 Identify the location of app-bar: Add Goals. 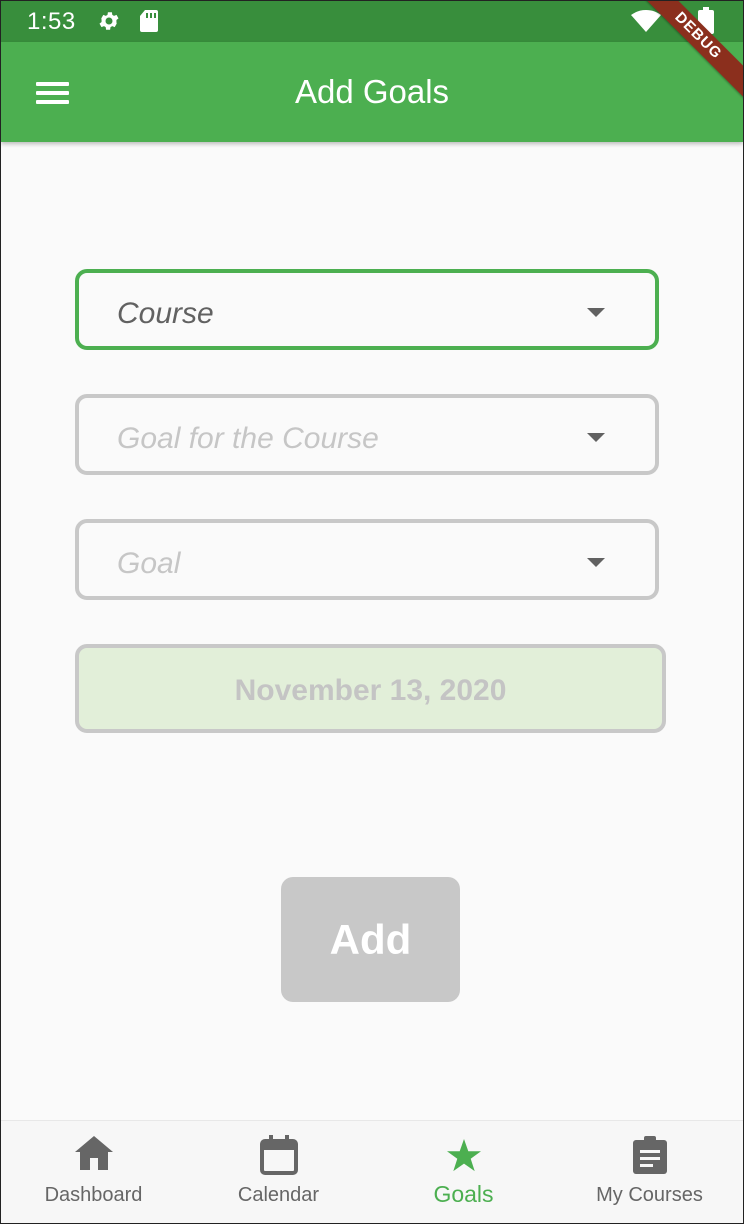
(372, 92).